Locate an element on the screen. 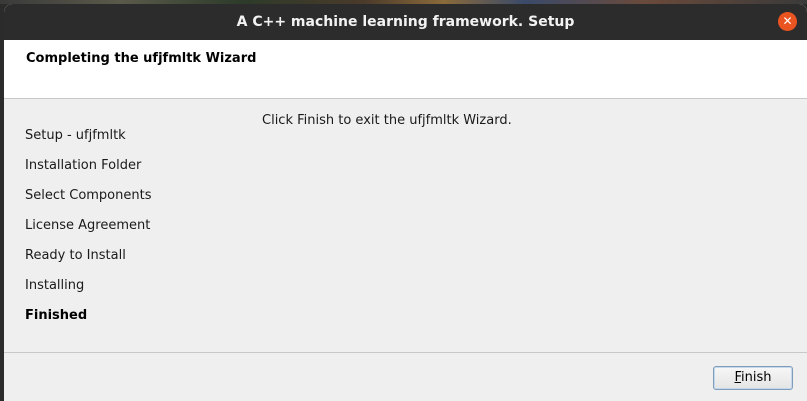 The image size is (807, 401). step-installing: Installing is located at coordinates (55, 285).